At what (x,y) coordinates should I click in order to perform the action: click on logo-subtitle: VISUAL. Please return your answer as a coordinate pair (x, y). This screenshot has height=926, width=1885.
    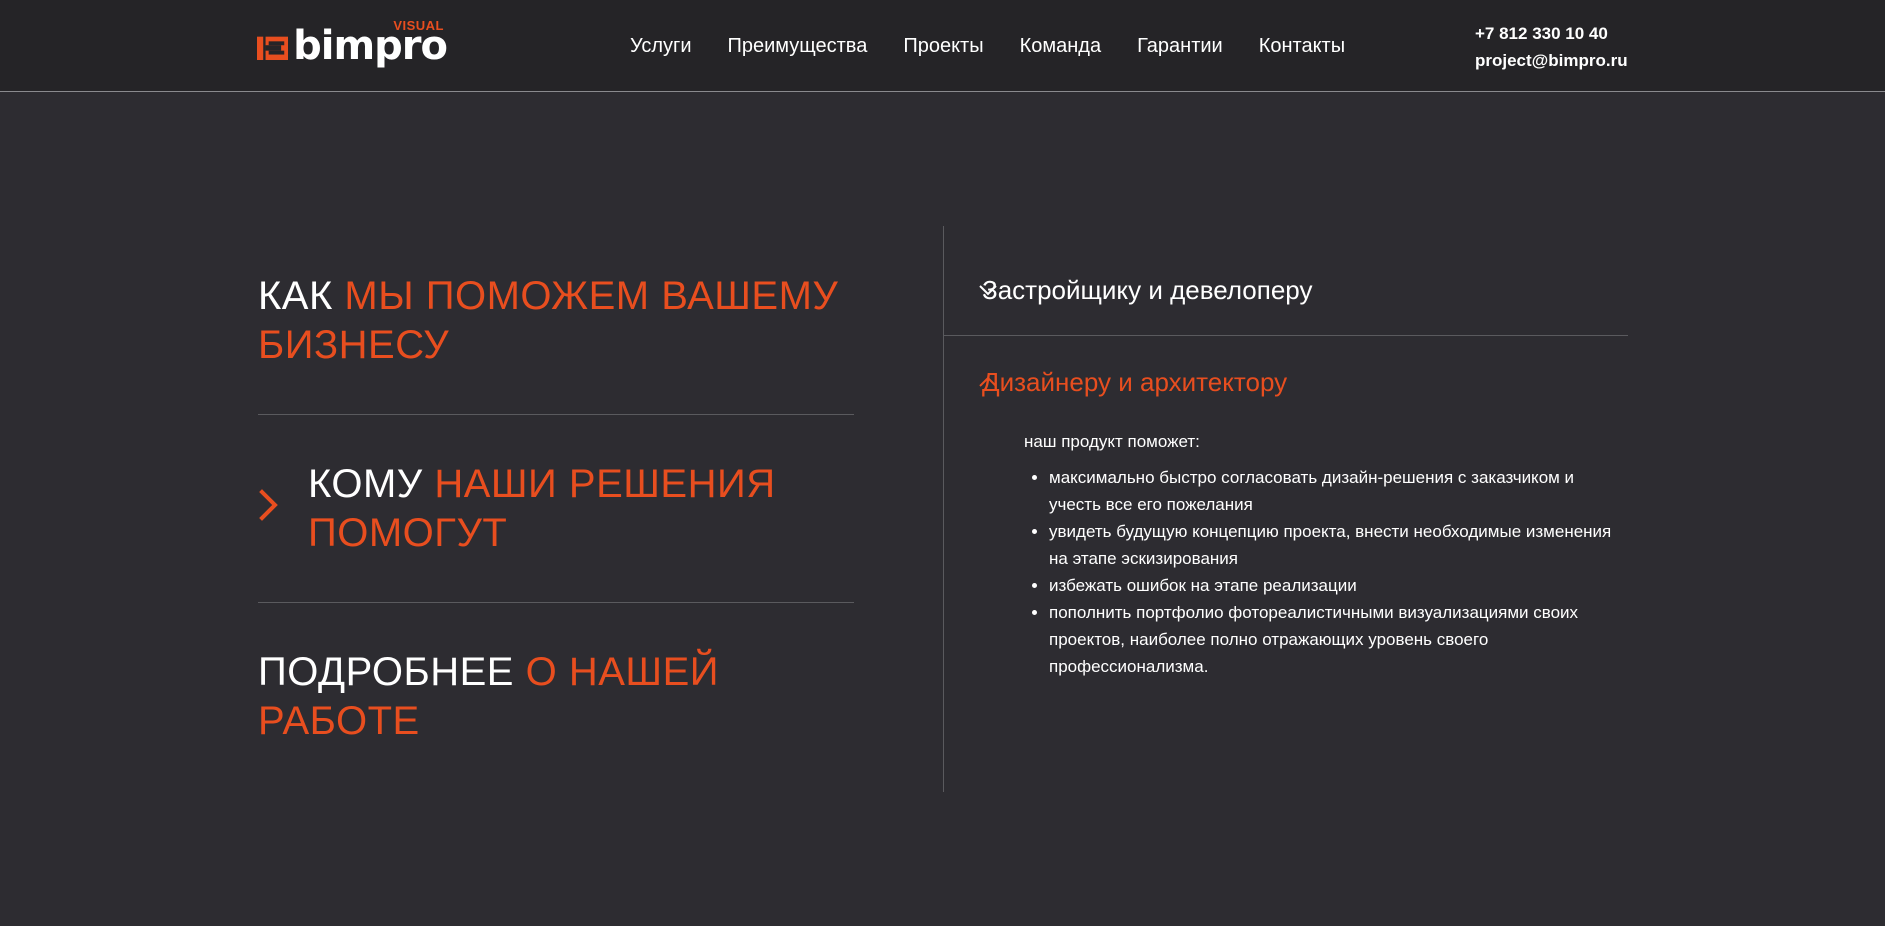
    Looking at the image, I should click on (418, 25).